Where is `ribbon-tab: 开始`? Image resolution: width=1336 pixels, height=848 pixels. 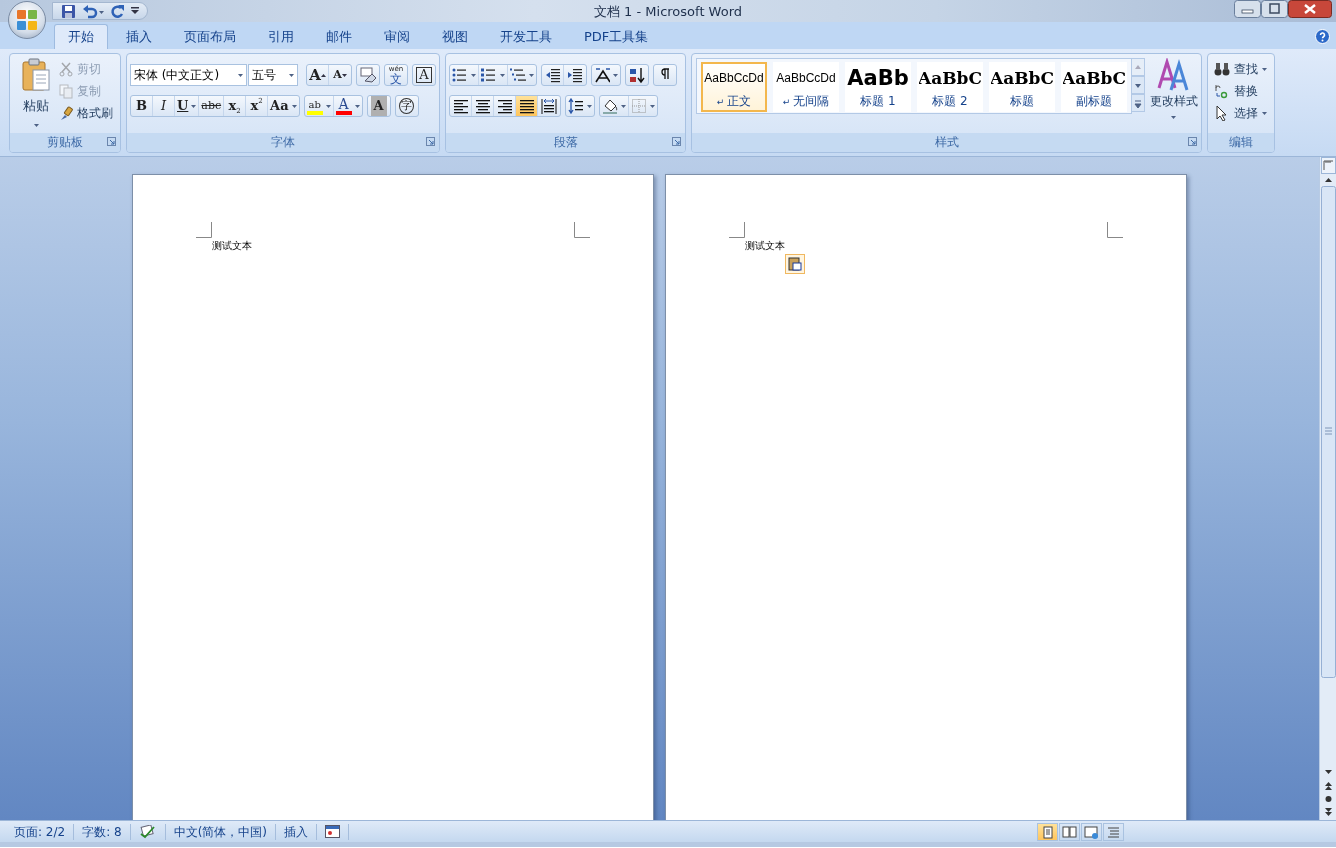 ribbon-tab: 开始 is located at coordinates (81, 36).